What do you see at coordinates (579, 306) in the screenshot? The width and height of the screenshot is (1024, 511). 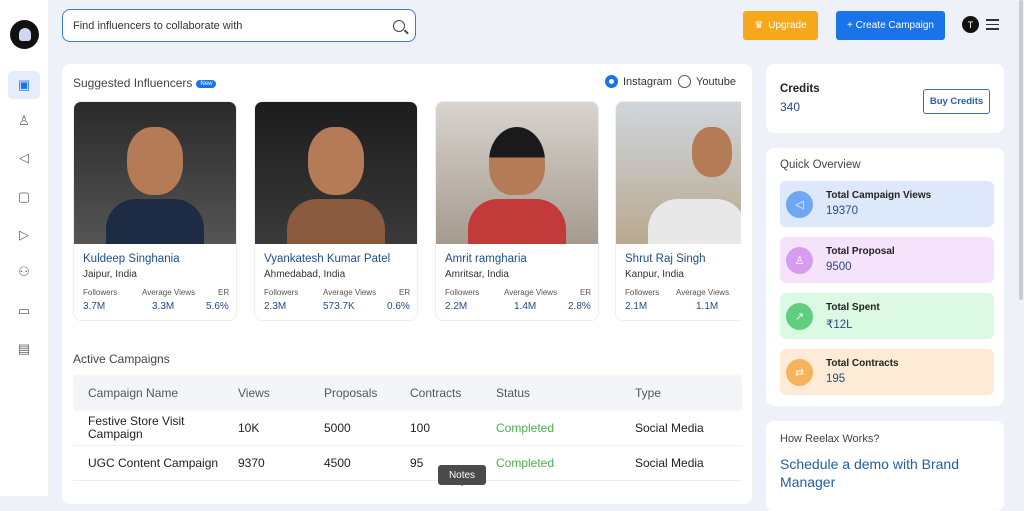 I see `er-value: 2.8%` at bounding box center [579, 306].